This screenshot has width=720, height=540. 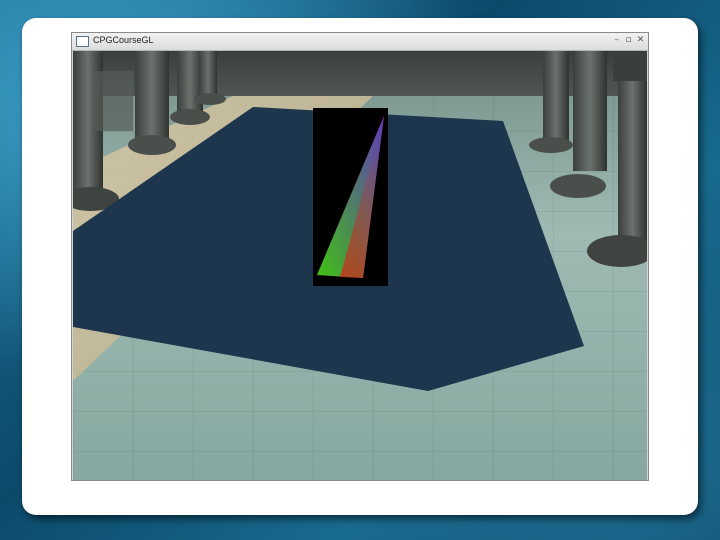 What do you see at coordinates (82, 41) in the screenshot?
I see `window-icon` at bounding box center [82, 41].